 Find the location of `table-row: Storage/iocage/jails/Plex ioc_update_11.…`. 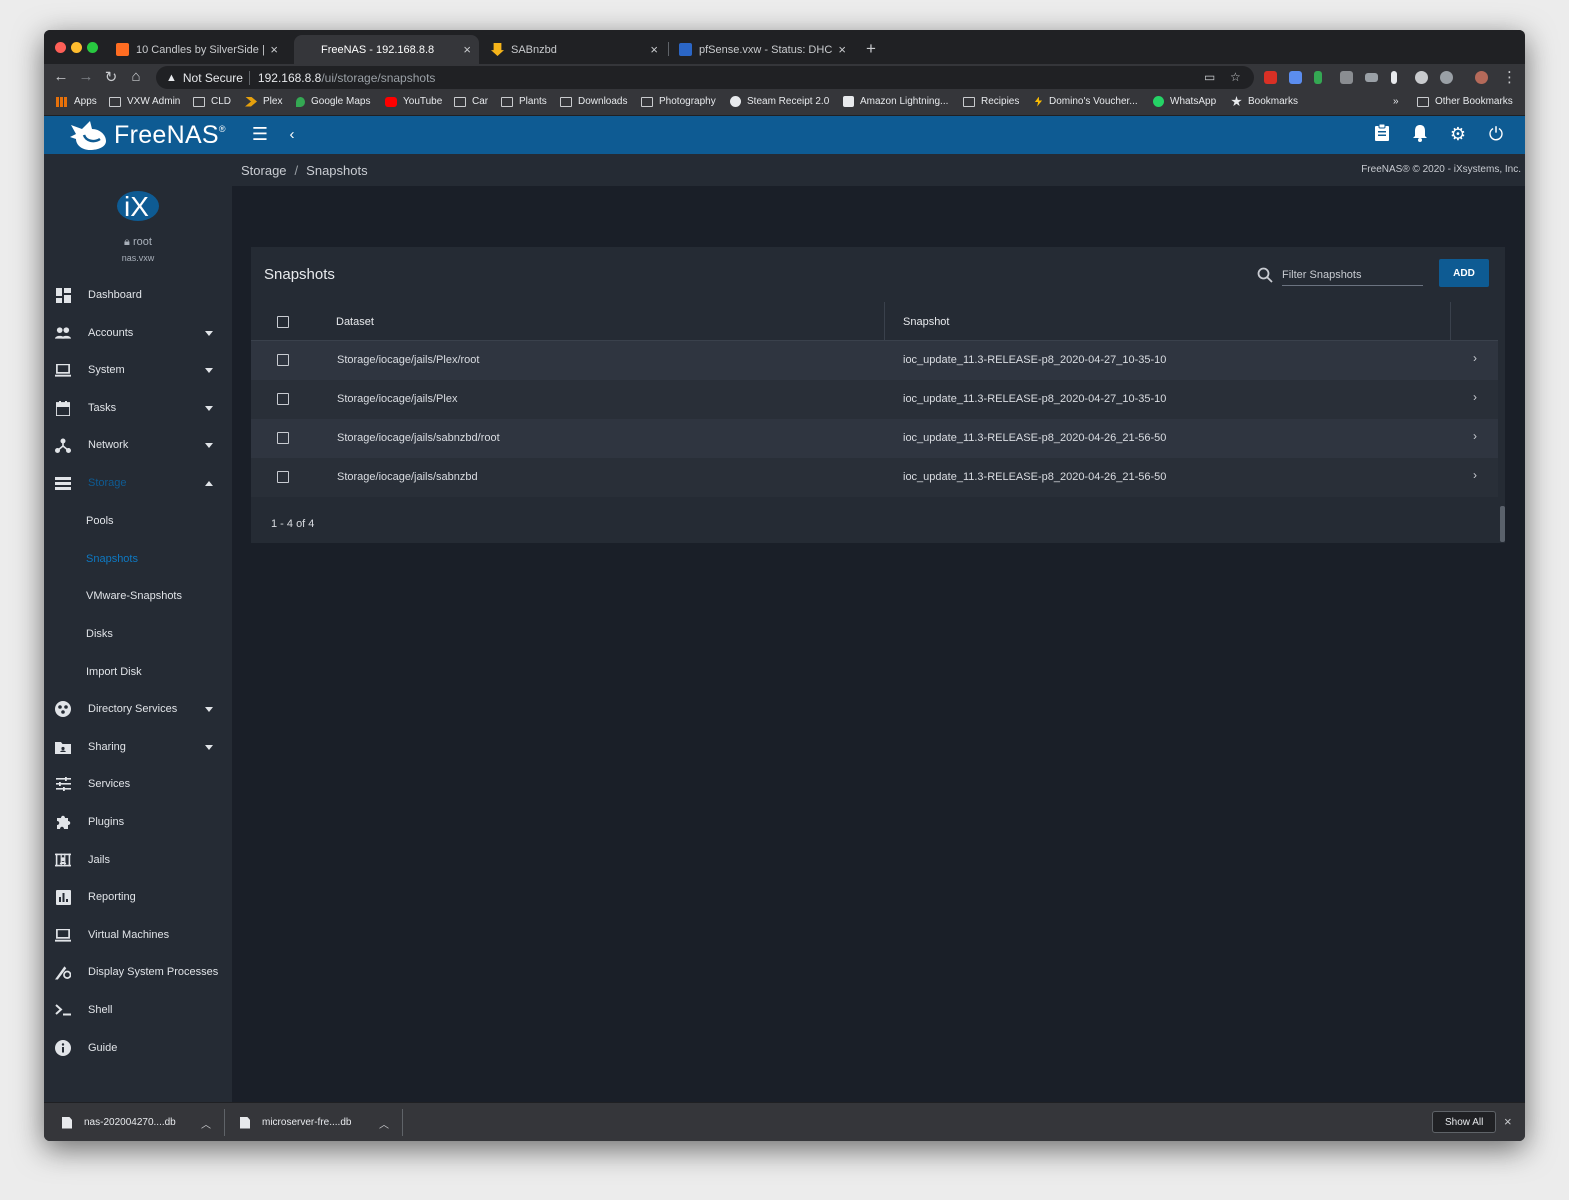

table-row: Storage/iocage/jails/Plex ioc_update_11.… is located at coordinates (874, 399).